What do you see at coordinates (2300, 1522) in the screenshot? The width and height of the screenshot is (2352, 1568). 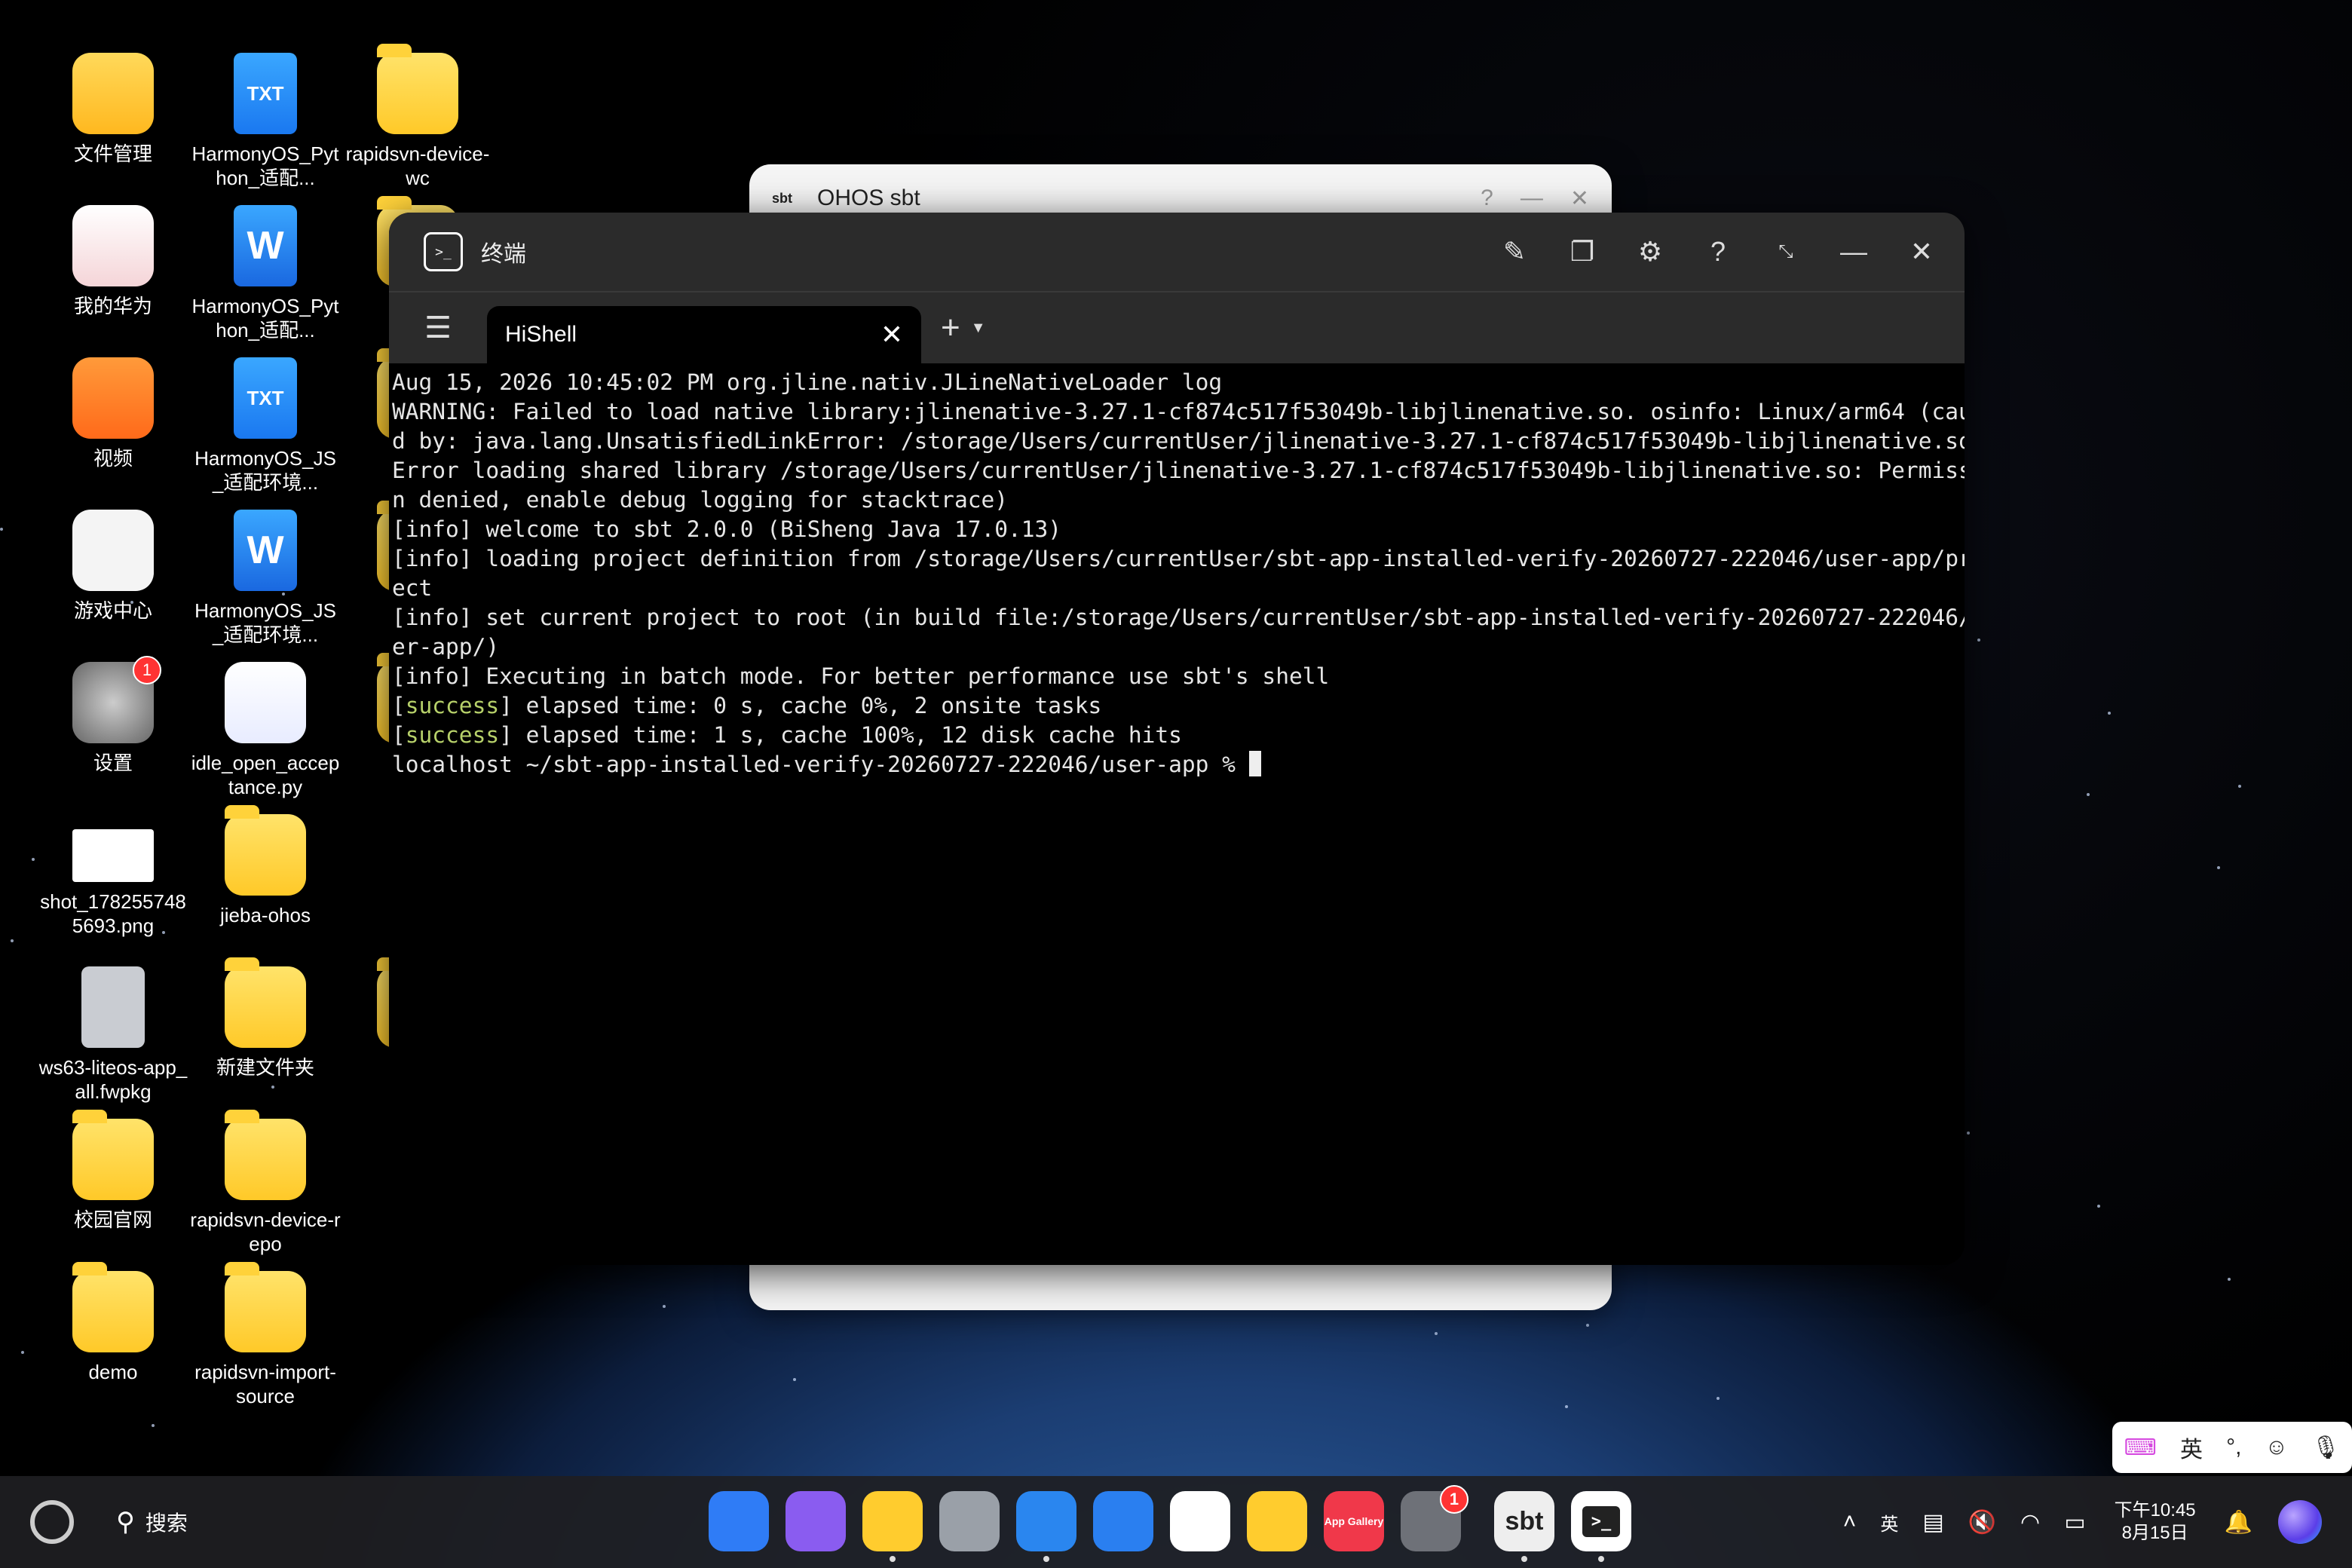 I see `assistant-orb-icon` at bounding box center [2300, 1522].